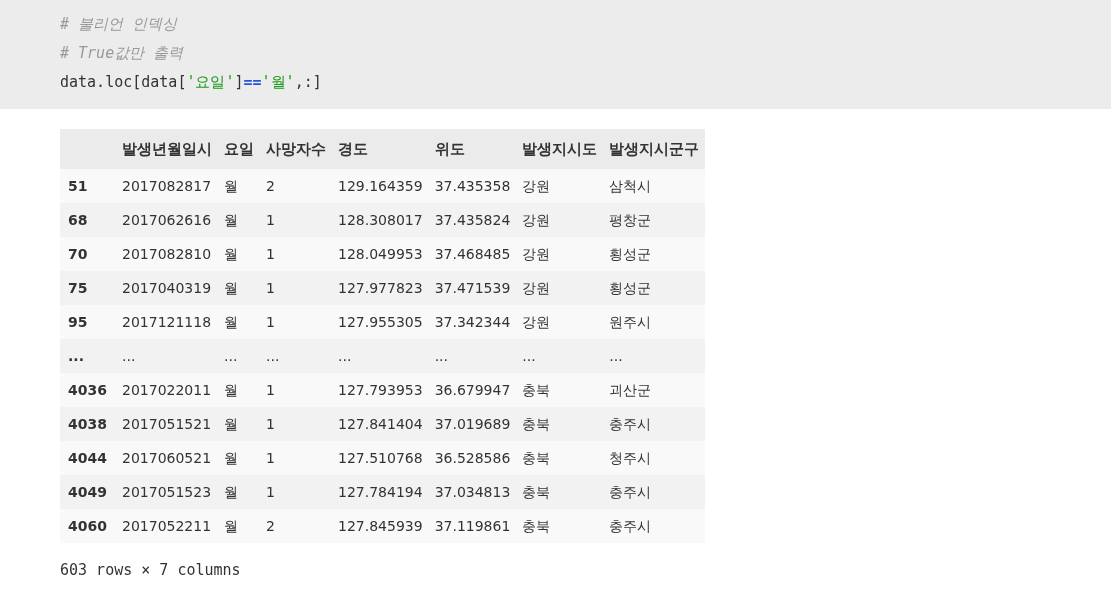  I want to click on code-string: '월', so click(278, 82).